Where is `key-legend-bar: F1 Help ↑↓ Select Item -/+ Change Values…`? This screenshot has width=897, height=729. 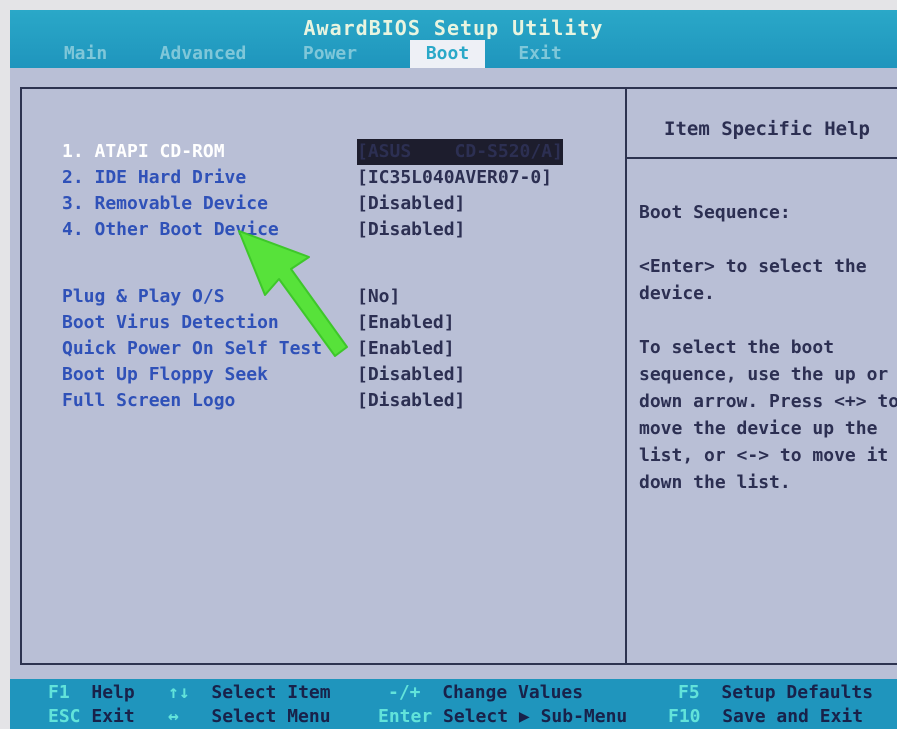
key-legend-bar: F1 Help ↑↓ Select Item -/+ Change Values… is located at coordinates (453, 704).